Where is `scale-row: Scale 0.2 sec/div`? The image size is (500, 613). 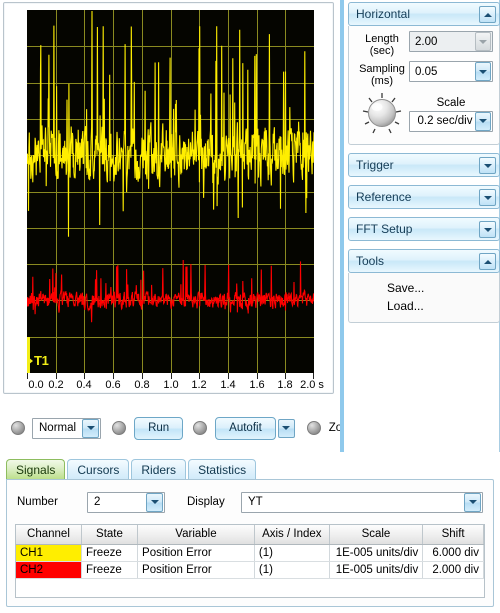 scale-row: Scale 0.2 sec/div is located at coordinates (424, 114).